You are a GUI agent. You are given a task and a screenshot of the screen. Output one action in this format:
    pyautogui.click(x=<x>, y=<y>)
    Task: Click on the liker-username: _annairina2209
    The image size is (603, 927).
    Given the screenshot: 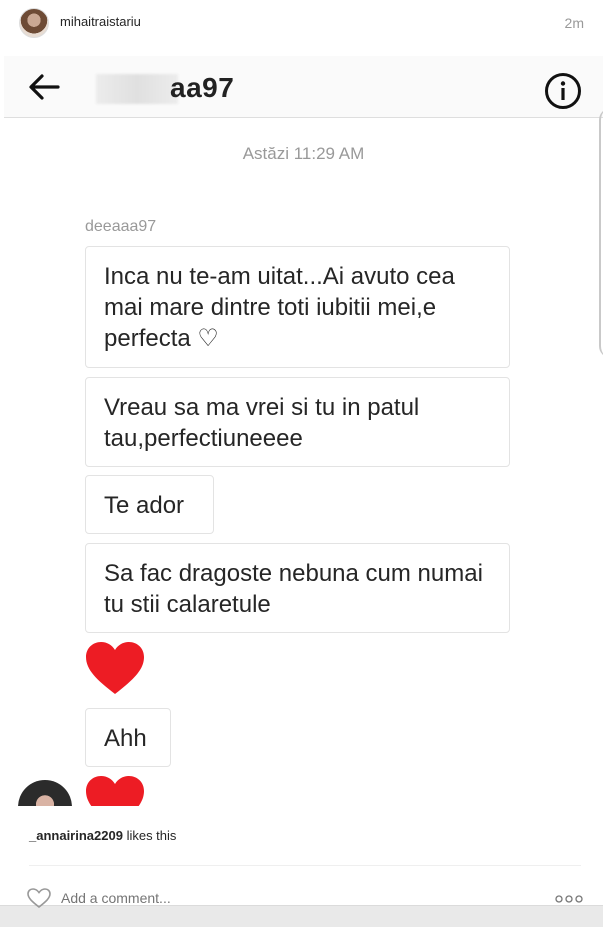 What is the action you would take?
    pyautogui.click(x=76, y=835)
    